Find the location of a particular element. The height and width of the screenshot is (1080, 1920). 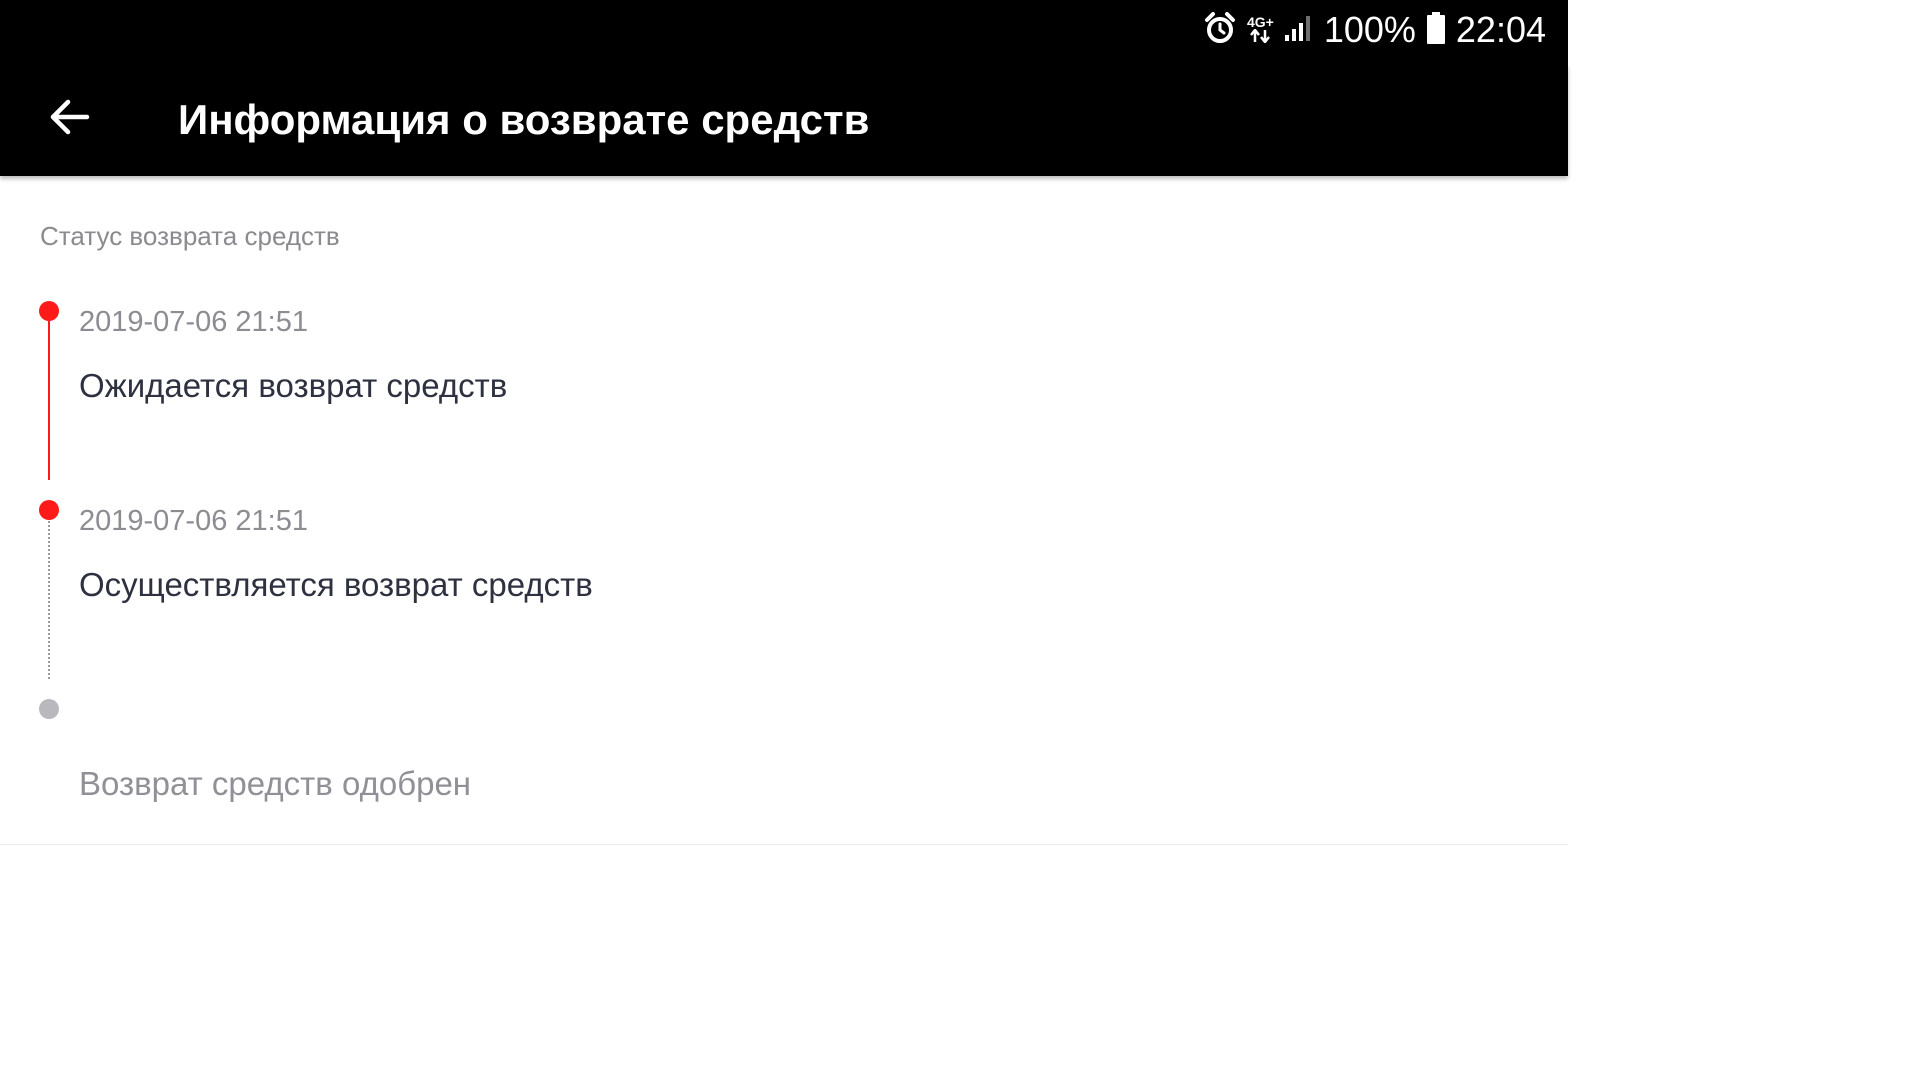

network-type-label: 4G+ is located at coordinates (1260, 22).